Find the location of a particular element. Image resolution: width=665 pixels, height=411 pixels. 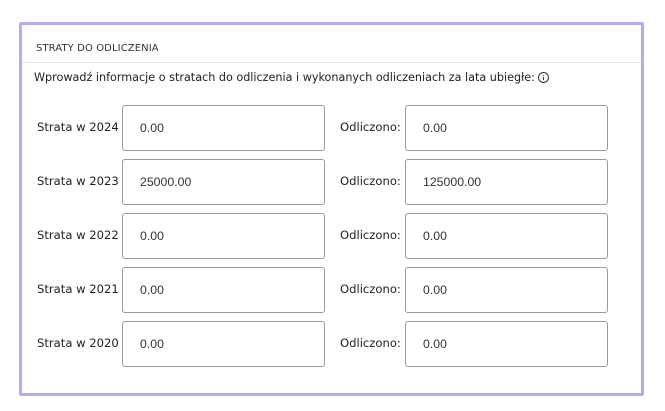

loss-input-2023 is located at coordinates (223, 182).